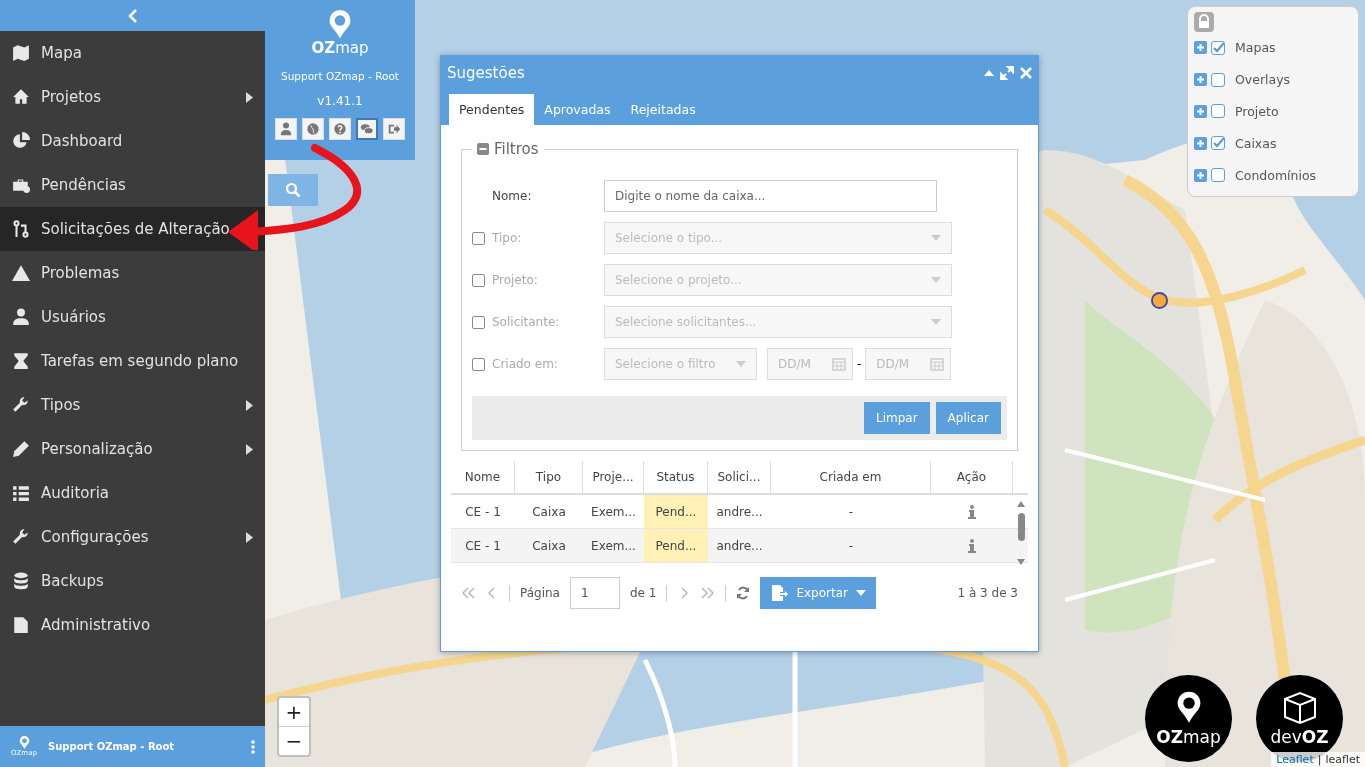  I want to click on filter-label: Projeto:, so click(515, 280).